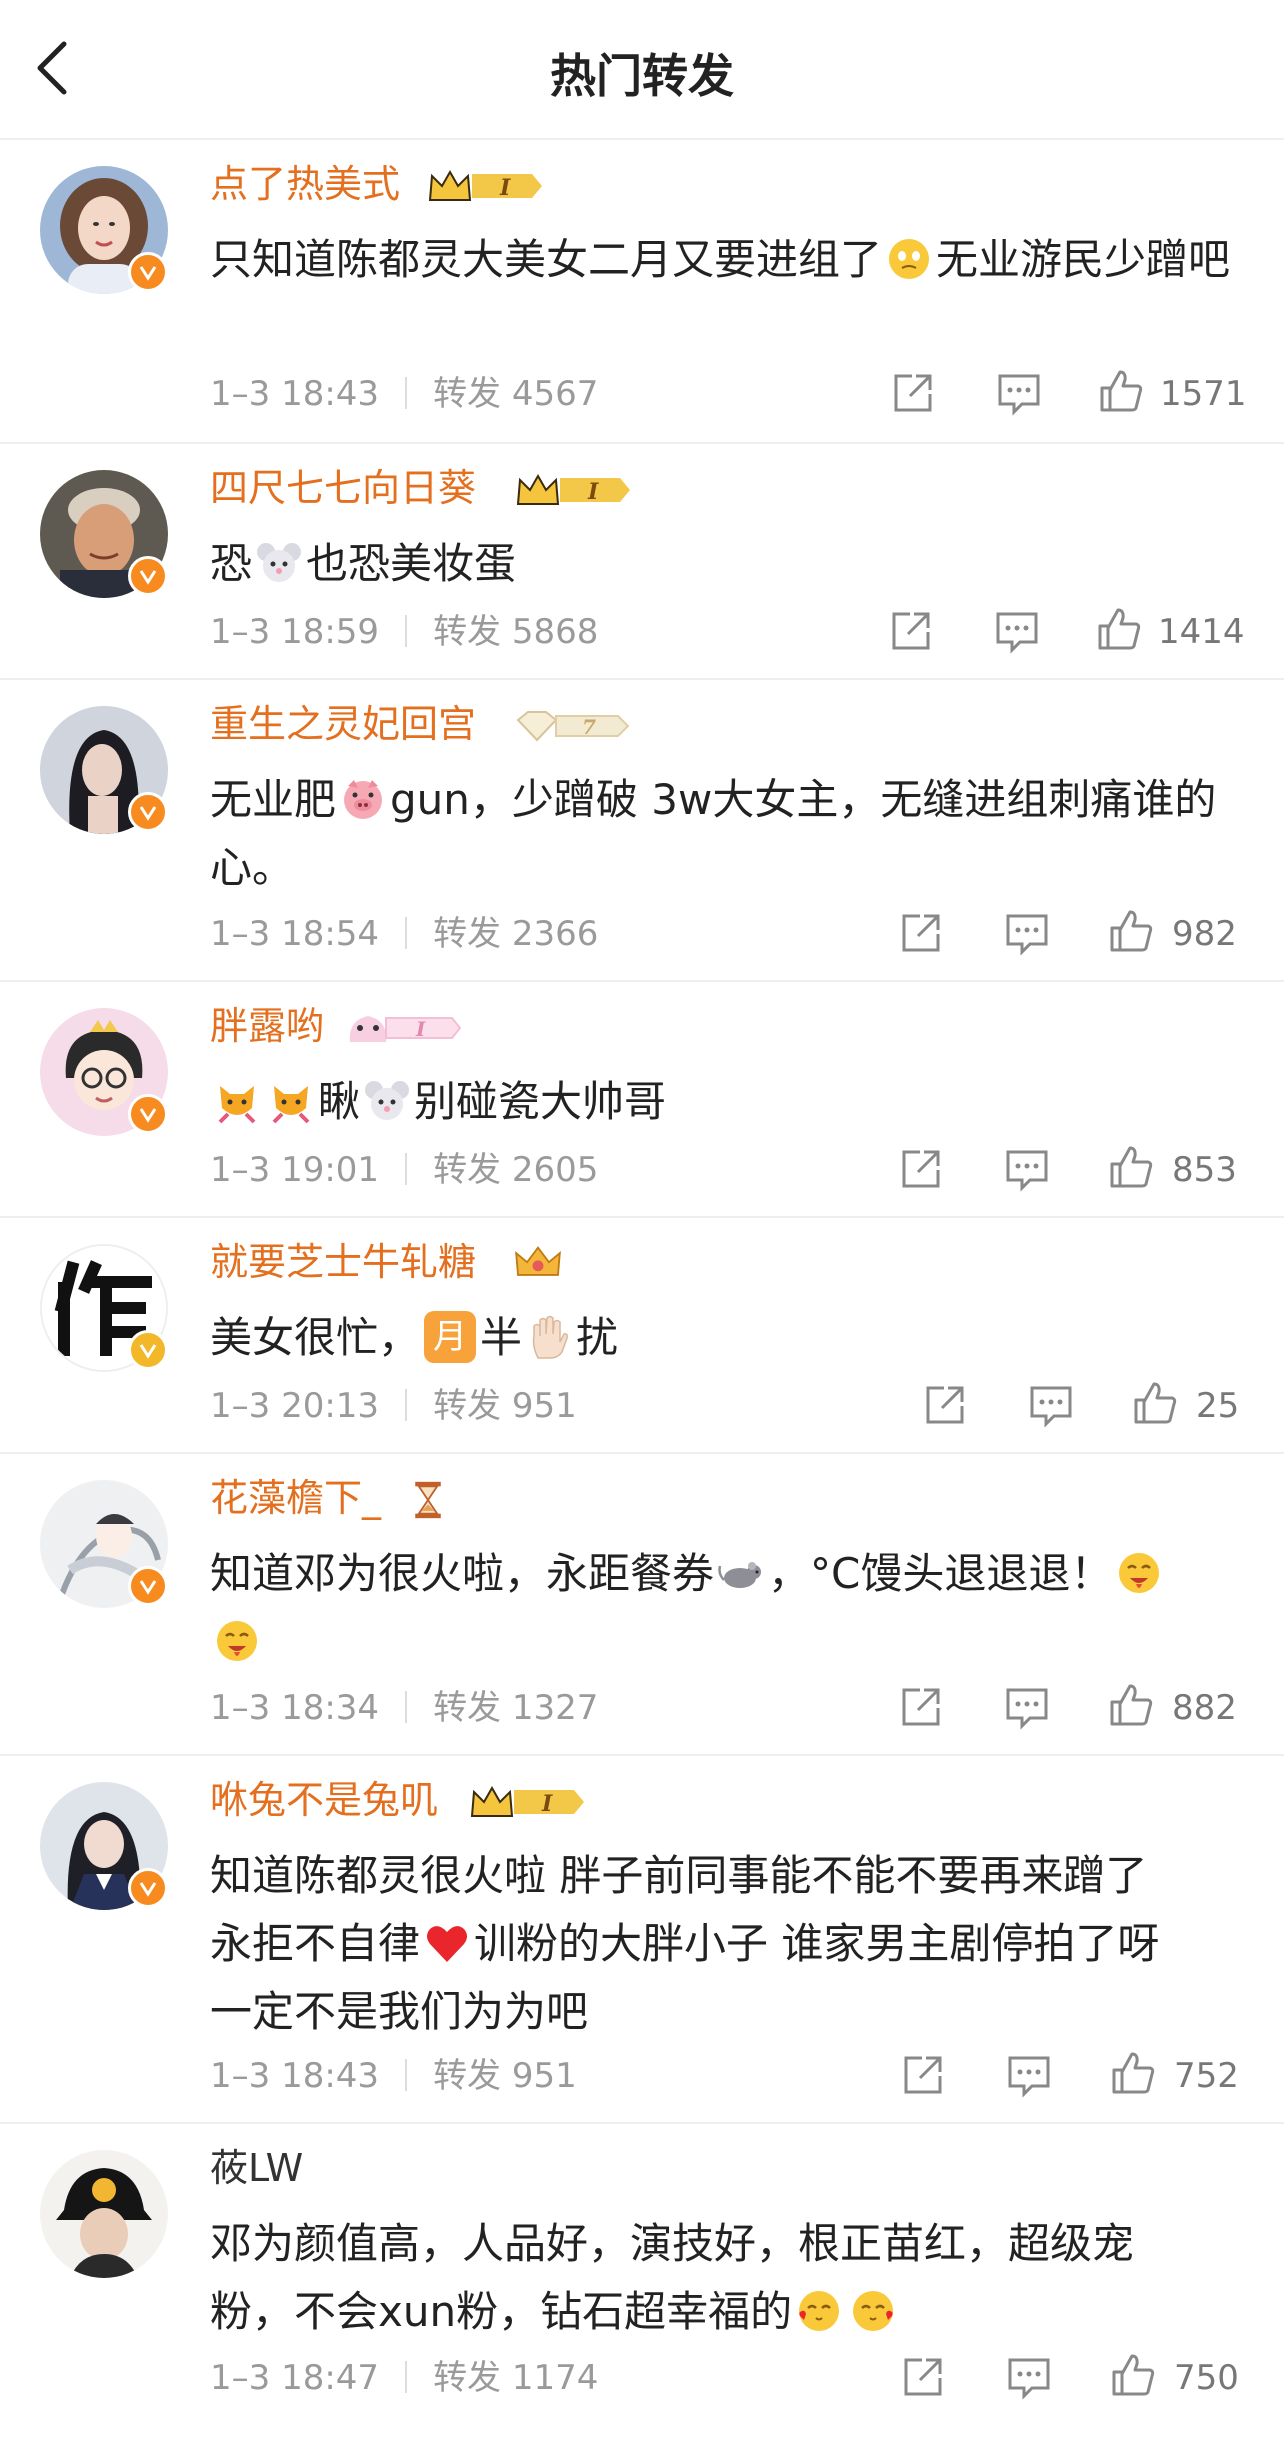  Describe the element at coordinates (295, 632) in the screenshot. I see `timestamp: 1–3 18:59` at that location.